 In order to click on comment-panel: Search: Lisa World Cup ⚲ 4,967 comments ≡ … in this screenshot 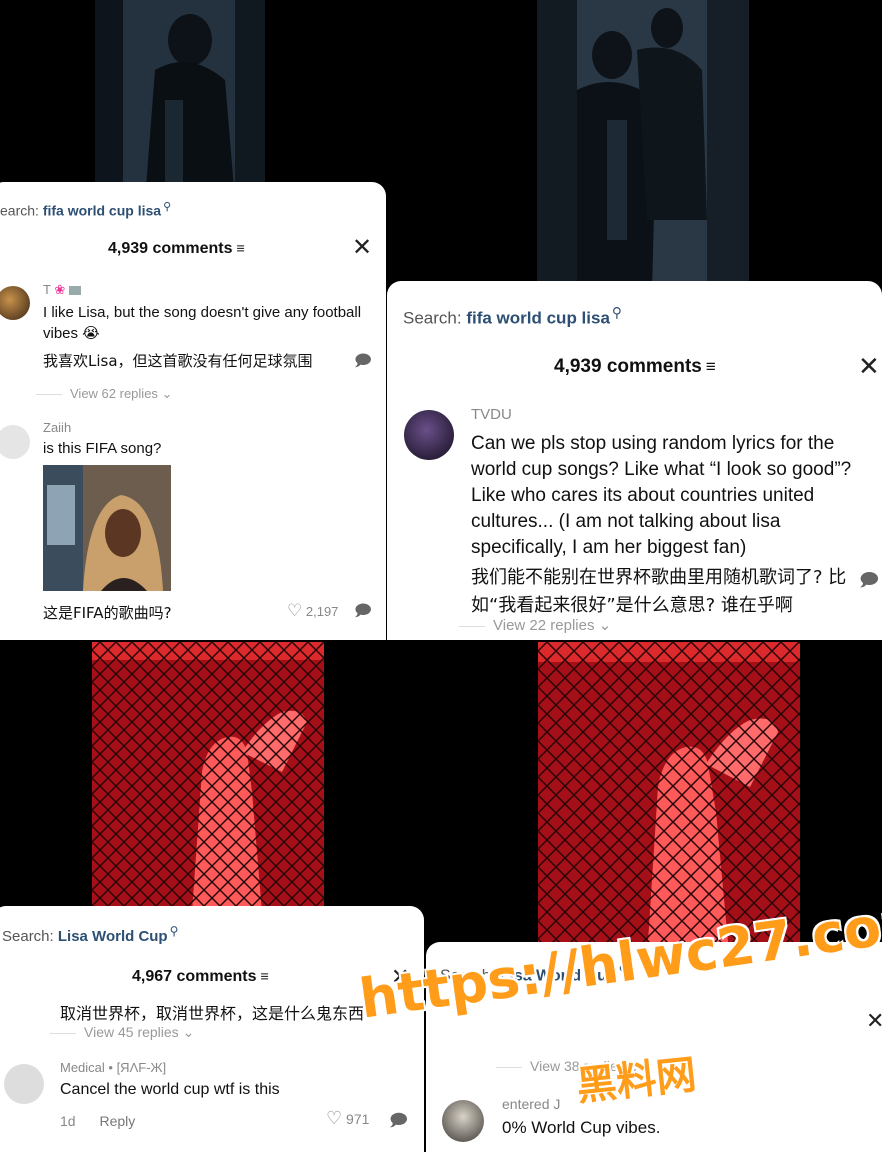, I will do `click(212, 1029)`.